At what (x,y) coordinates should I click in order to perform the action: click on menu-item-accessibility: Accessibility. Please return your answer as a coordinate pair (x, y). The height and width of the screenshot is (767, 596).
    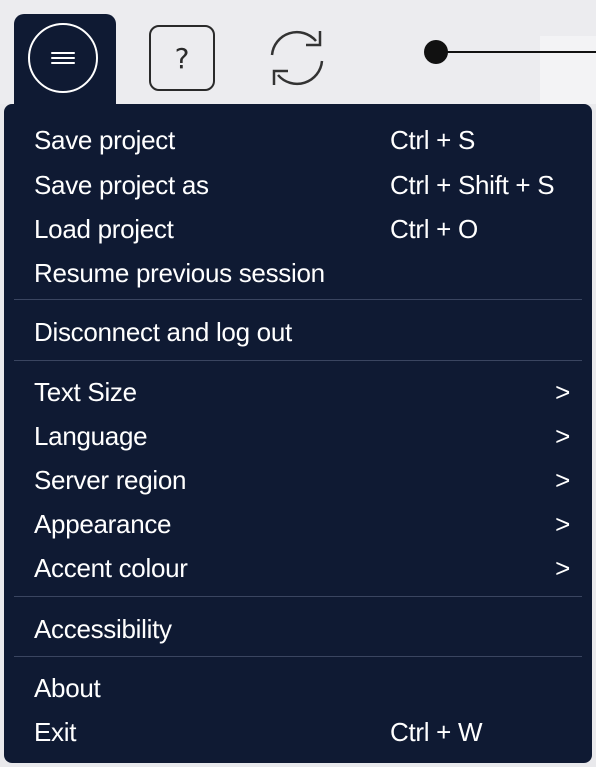
    Looking at the image, I should click on (308, 629).